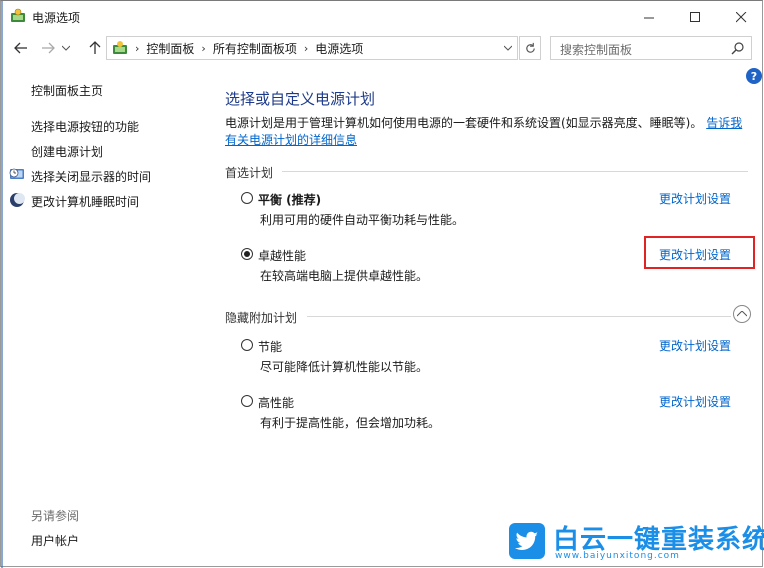 The image size is (764, 568). I want to click on chevron-up-icon, so click(742, 314).